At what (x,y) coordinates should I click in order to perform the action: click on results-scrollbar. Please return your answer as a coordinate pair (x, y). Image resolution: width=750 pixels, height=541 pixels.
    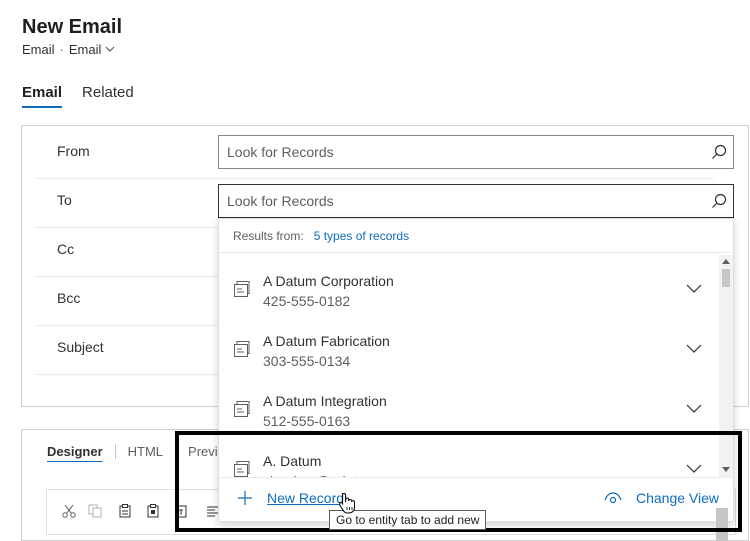
    Looking at the image, I should click on (726, 366).